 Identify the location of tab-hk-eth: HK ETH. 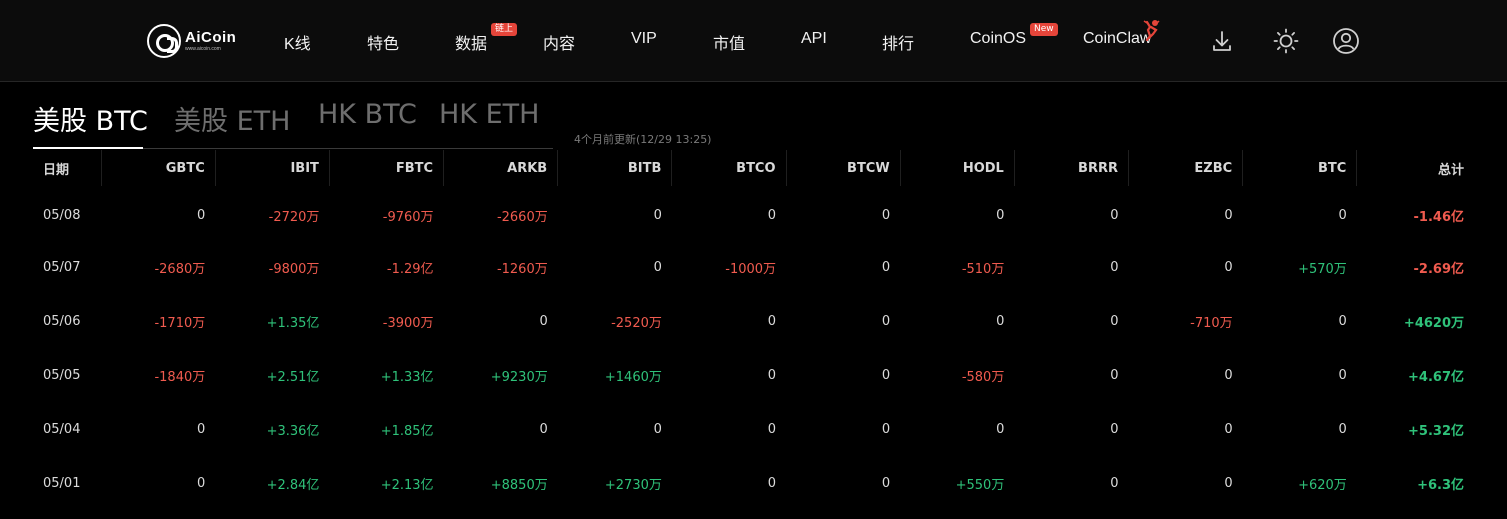
(489, 114).